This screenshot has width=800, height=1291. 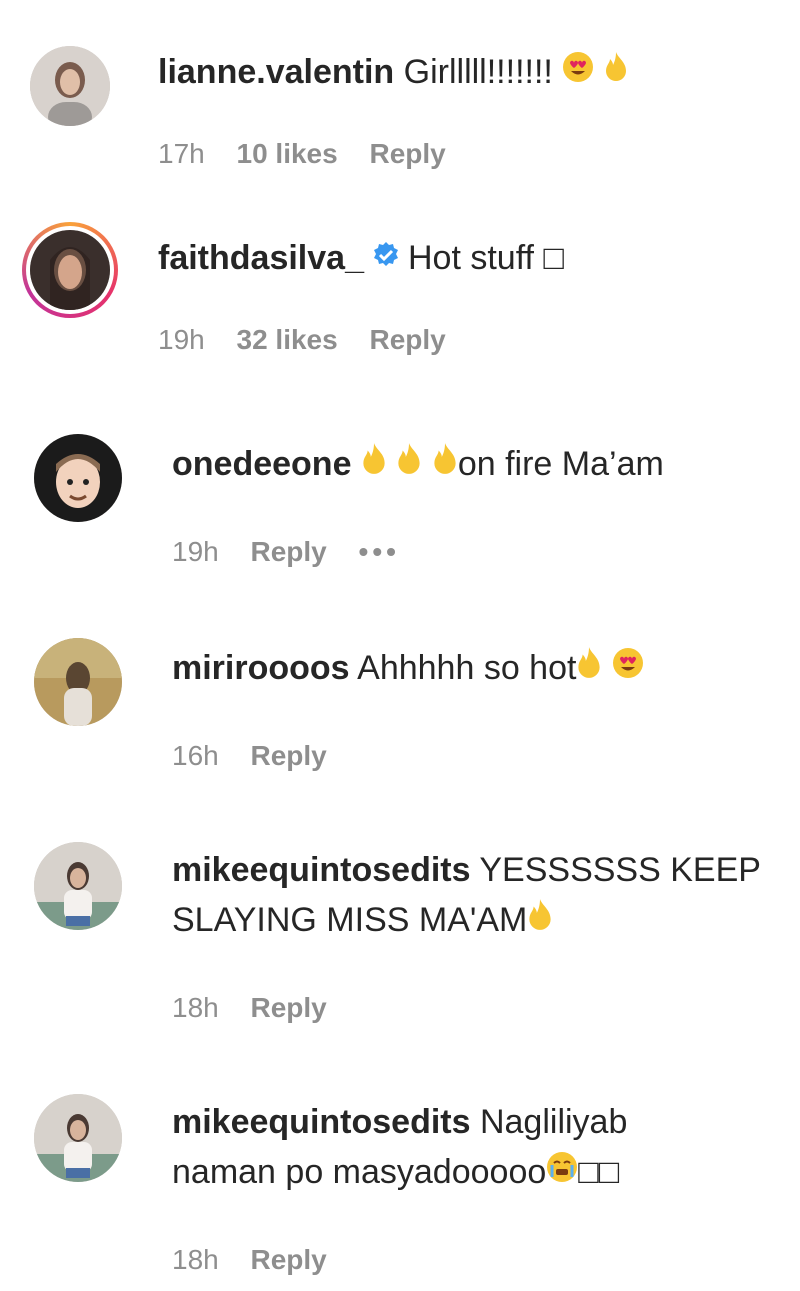 What do you see at coordinates (181, 153) in the screenshot?
I see `timestamp: 17h` at bounding box center [181, 153].